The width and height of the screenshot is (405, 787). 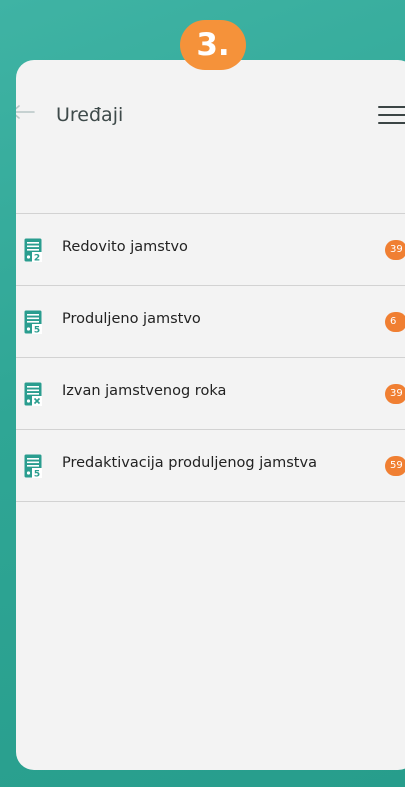 What do you see at coordinates (131, 319) in the screenshot?
I see `item-label: Produljeno jamstvo` at bounding box center [131, 319].